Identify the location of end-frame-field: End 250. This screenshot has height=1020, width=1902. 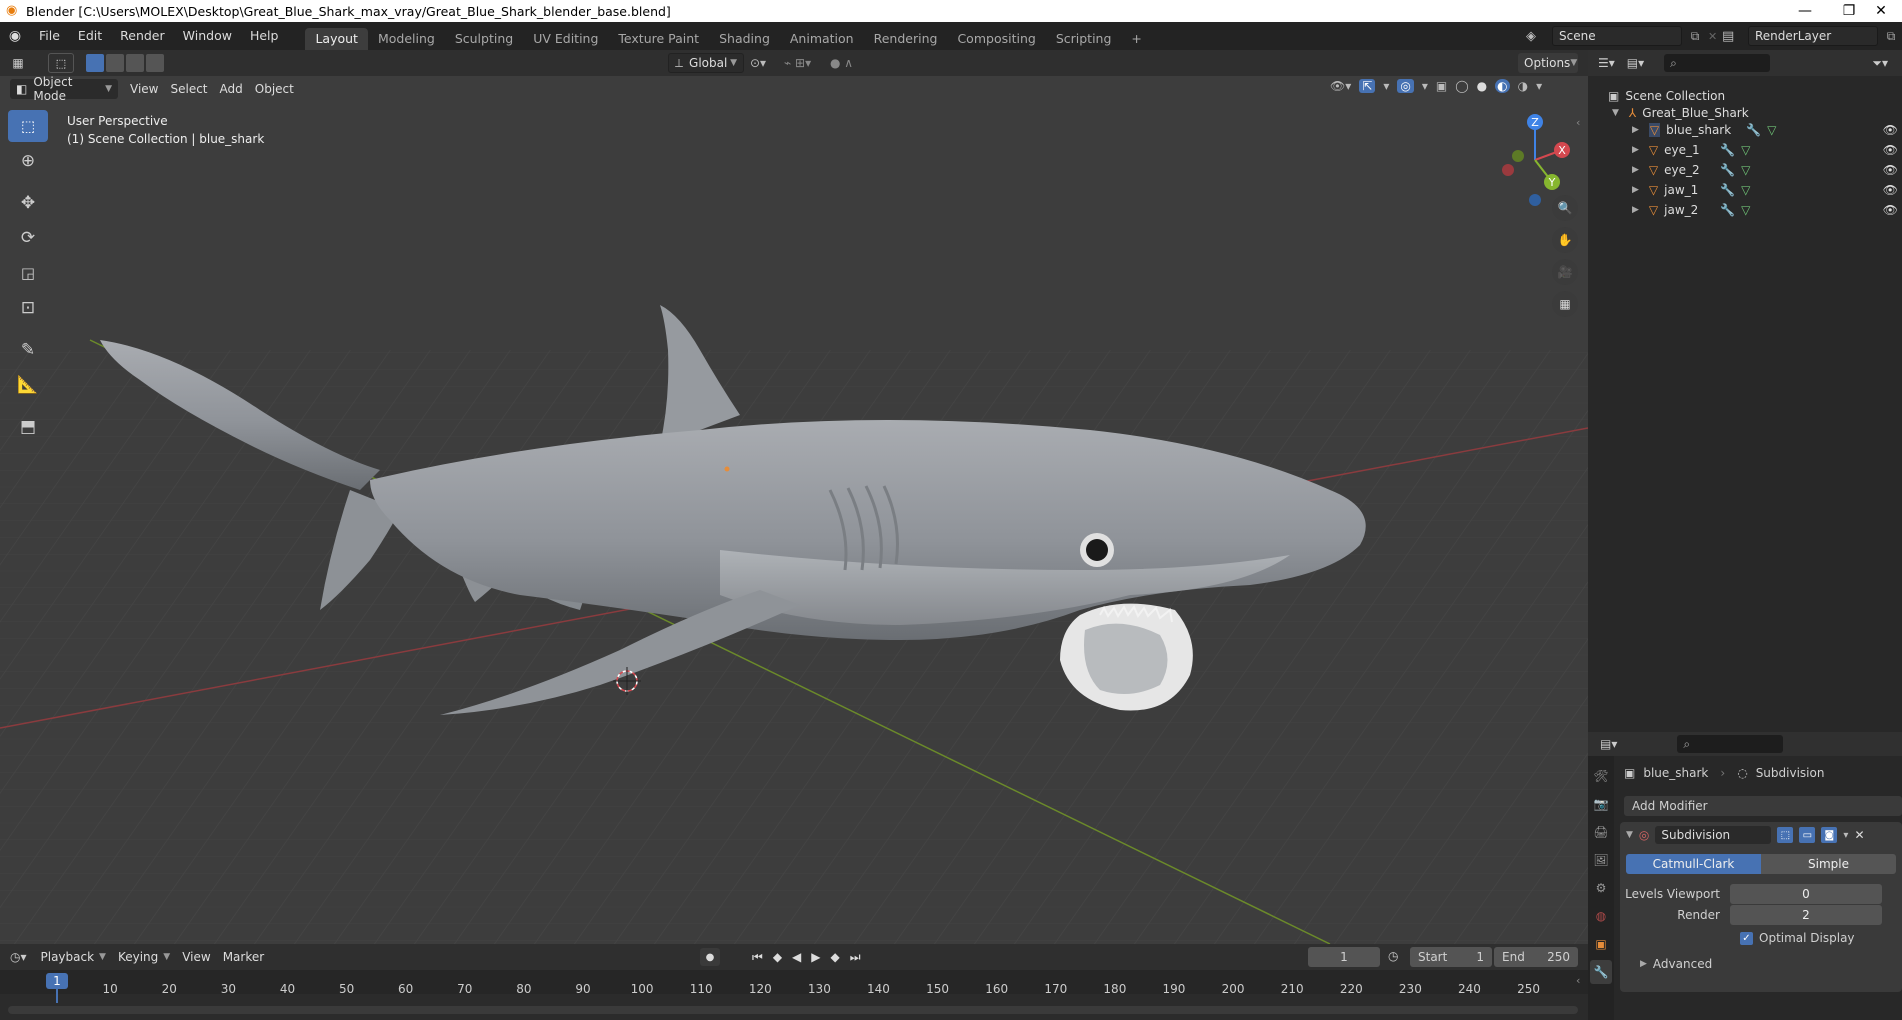
(1536, 957).